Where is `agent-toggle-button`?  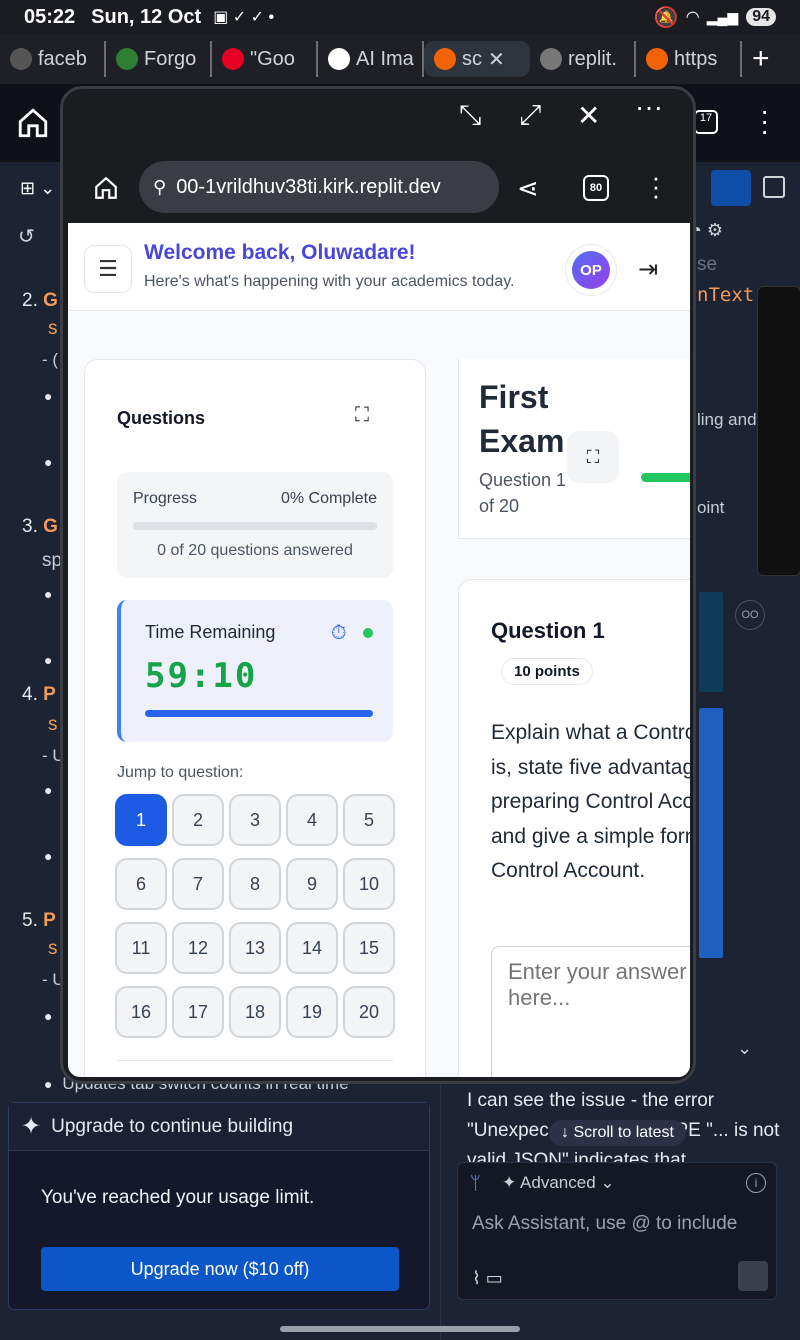 agent-toggle-button is located at coordinates (731, 188).